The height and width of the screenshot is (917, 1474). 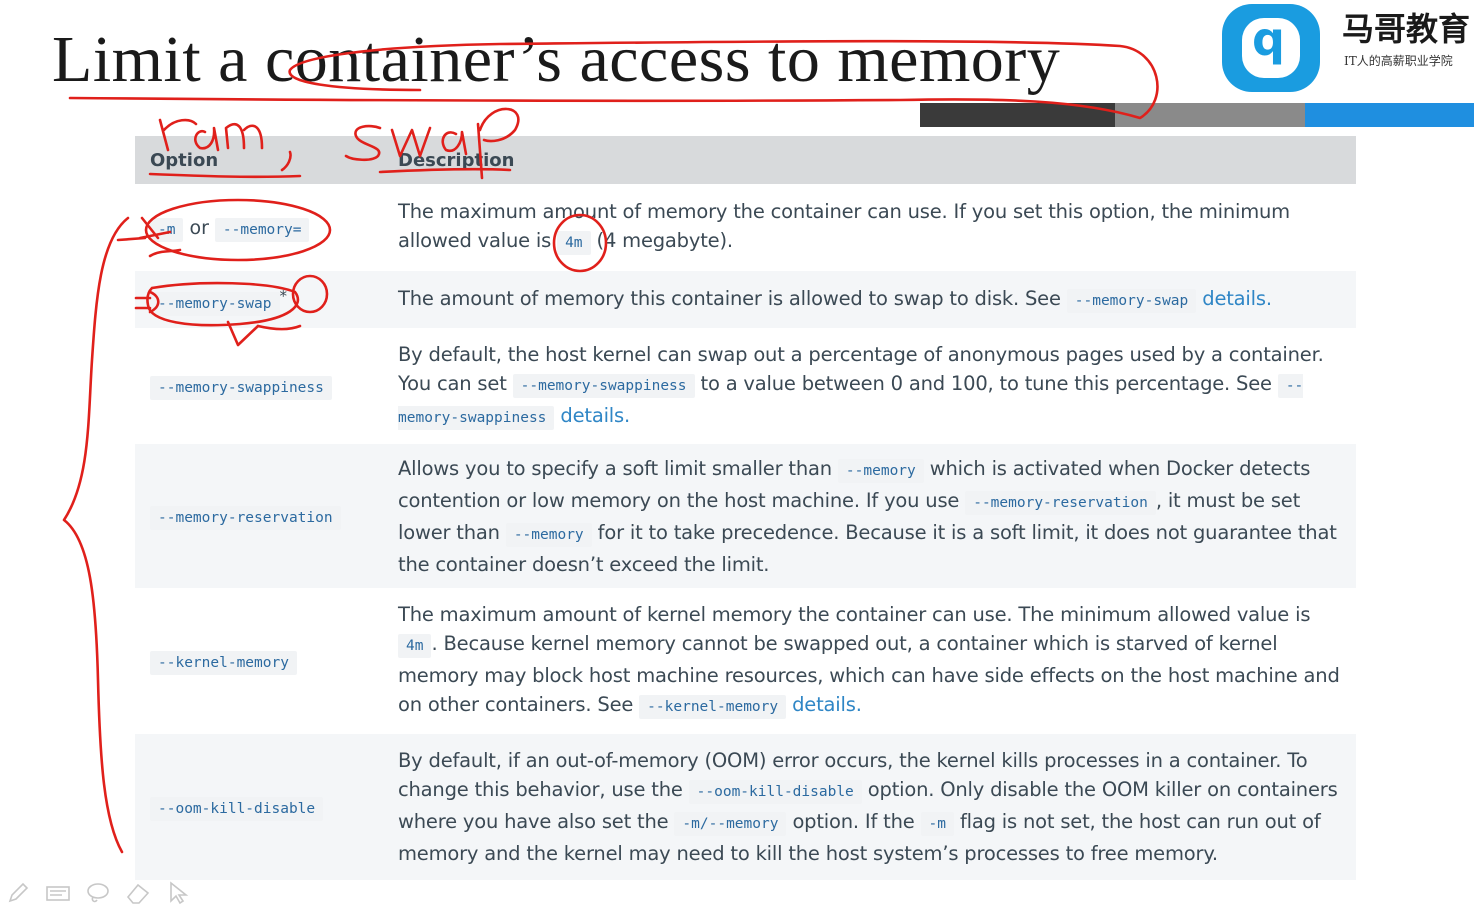 I want to click on logo-name: 马哥教育, so click(x=1406, y=29).